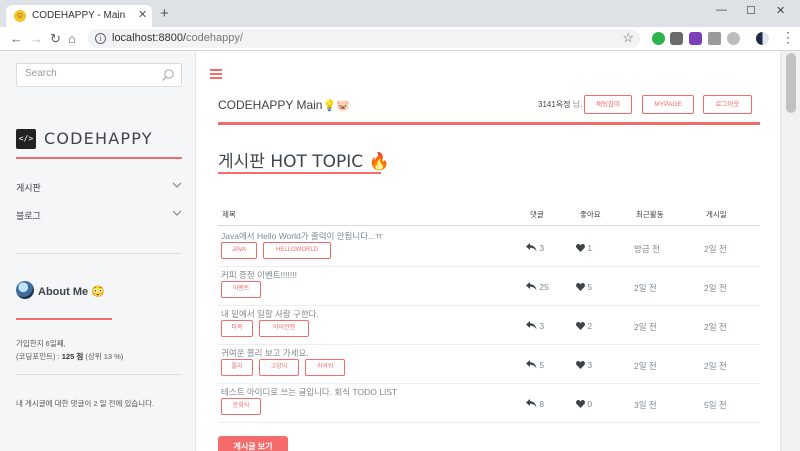  I want to click on post-title: 내 밑에서 일할 사람 구한다., so click(270, 314).